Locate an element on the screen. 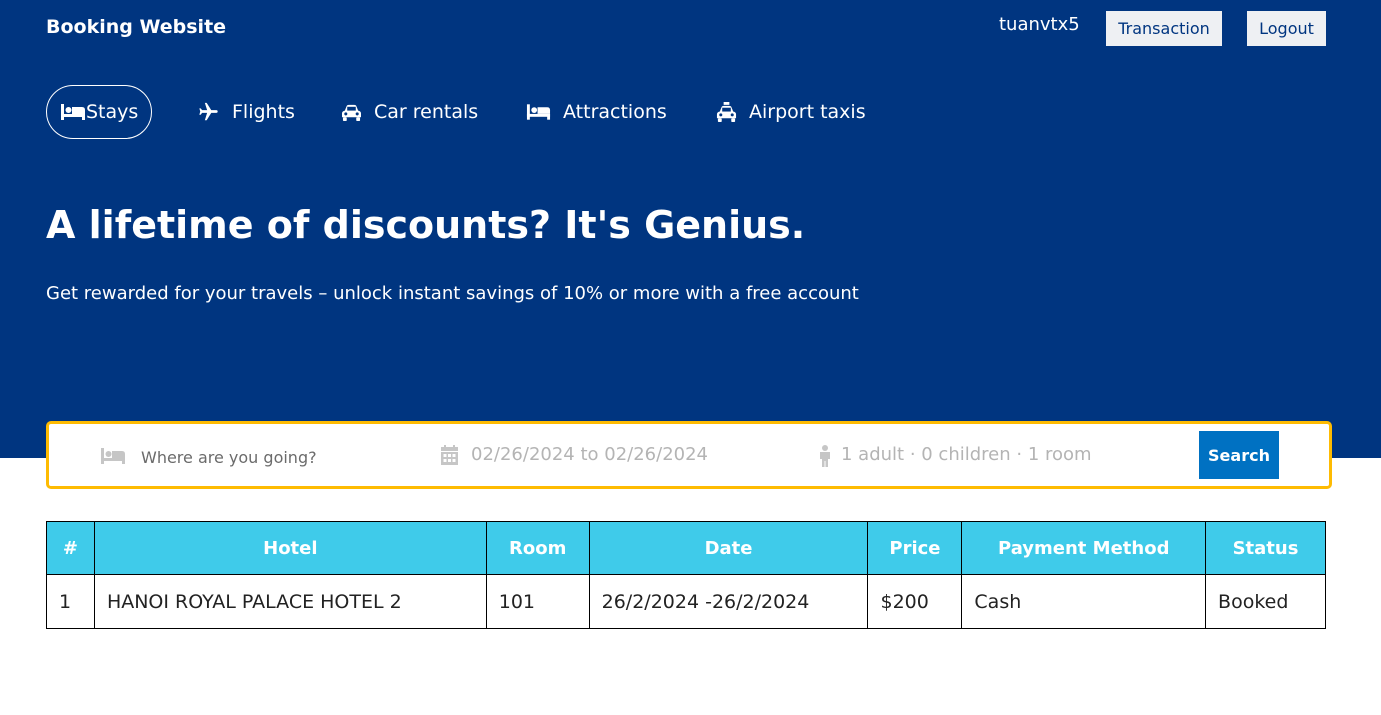 This screenshot has height=715, width=1381. nav-label-car-rentals: Car rentals is located at coordinates (426, 112).